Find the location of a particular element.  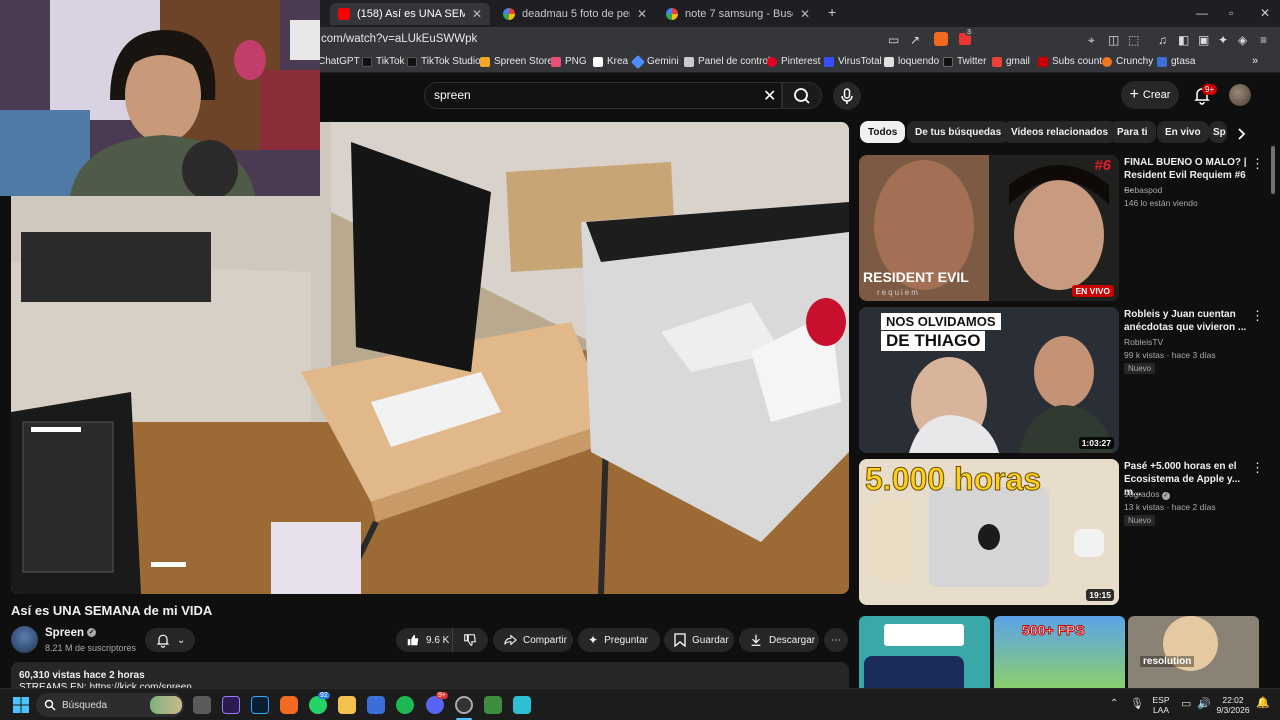

bookmark-pinterest: Pinterest is located at coordinates (793, 61).